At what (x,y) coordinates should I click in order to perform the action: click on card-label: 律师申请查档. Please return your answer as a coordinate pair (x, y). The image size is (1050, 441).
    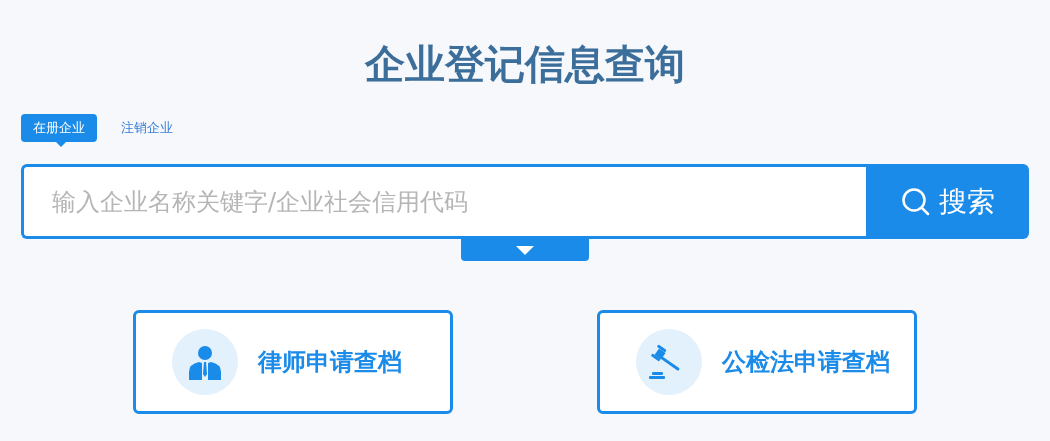
    Looking at the image, I should click on (330, 362).